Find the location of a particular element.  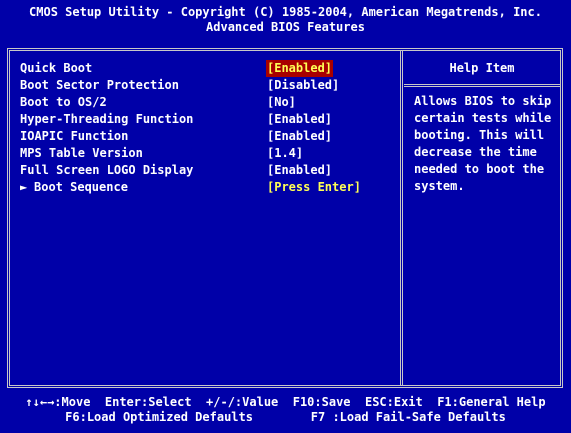

setting-boot-sector-protection: Boot Sector Protection [Disabled] is located at coordinates (207, 85).